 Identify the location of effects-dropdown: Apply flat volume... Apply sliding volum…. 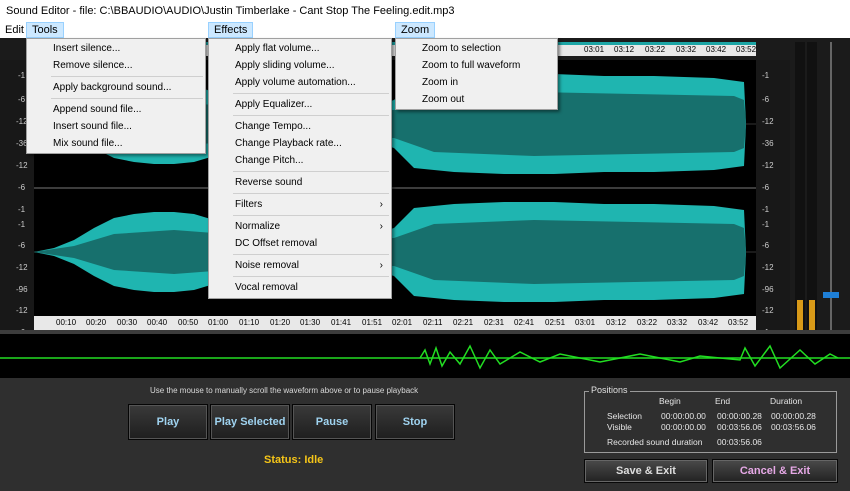
(300, 168).